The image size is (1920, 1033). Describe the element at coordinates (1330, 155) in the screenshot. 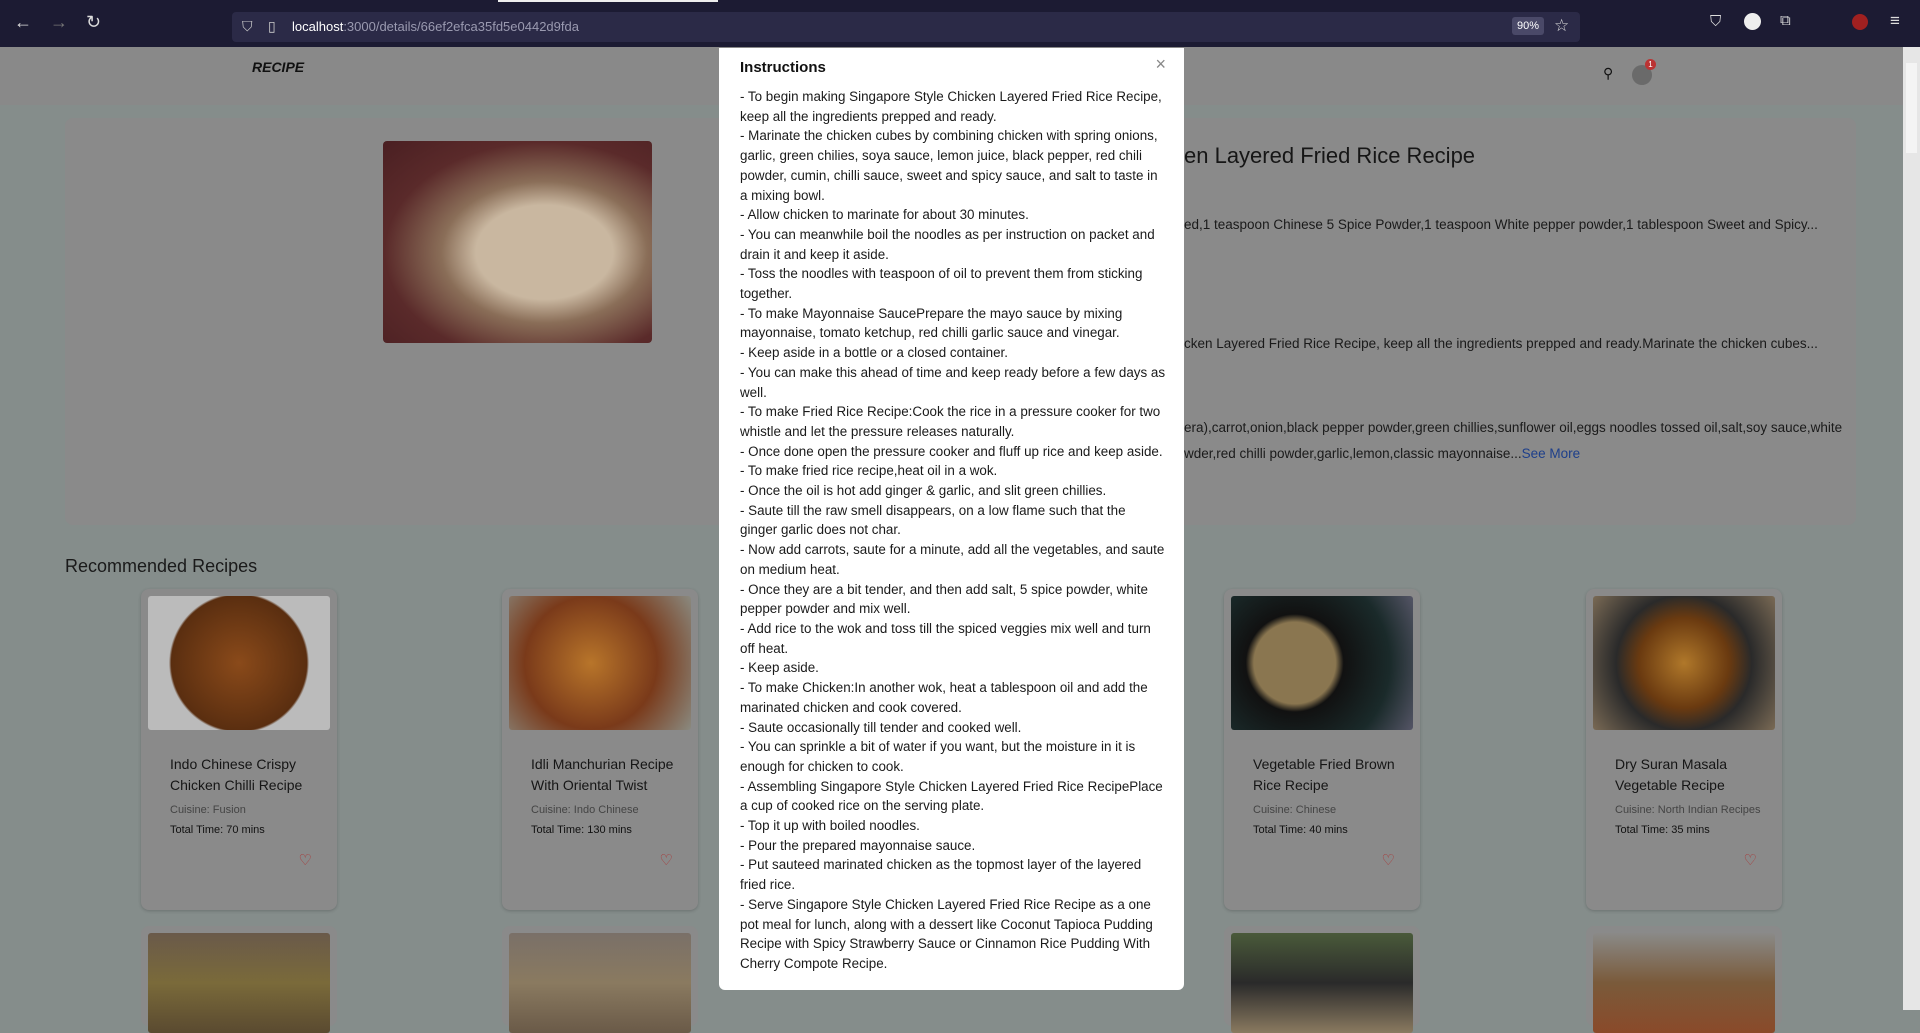

I see `recipe-title: en Layered Fried Rice Recipe` at that location.